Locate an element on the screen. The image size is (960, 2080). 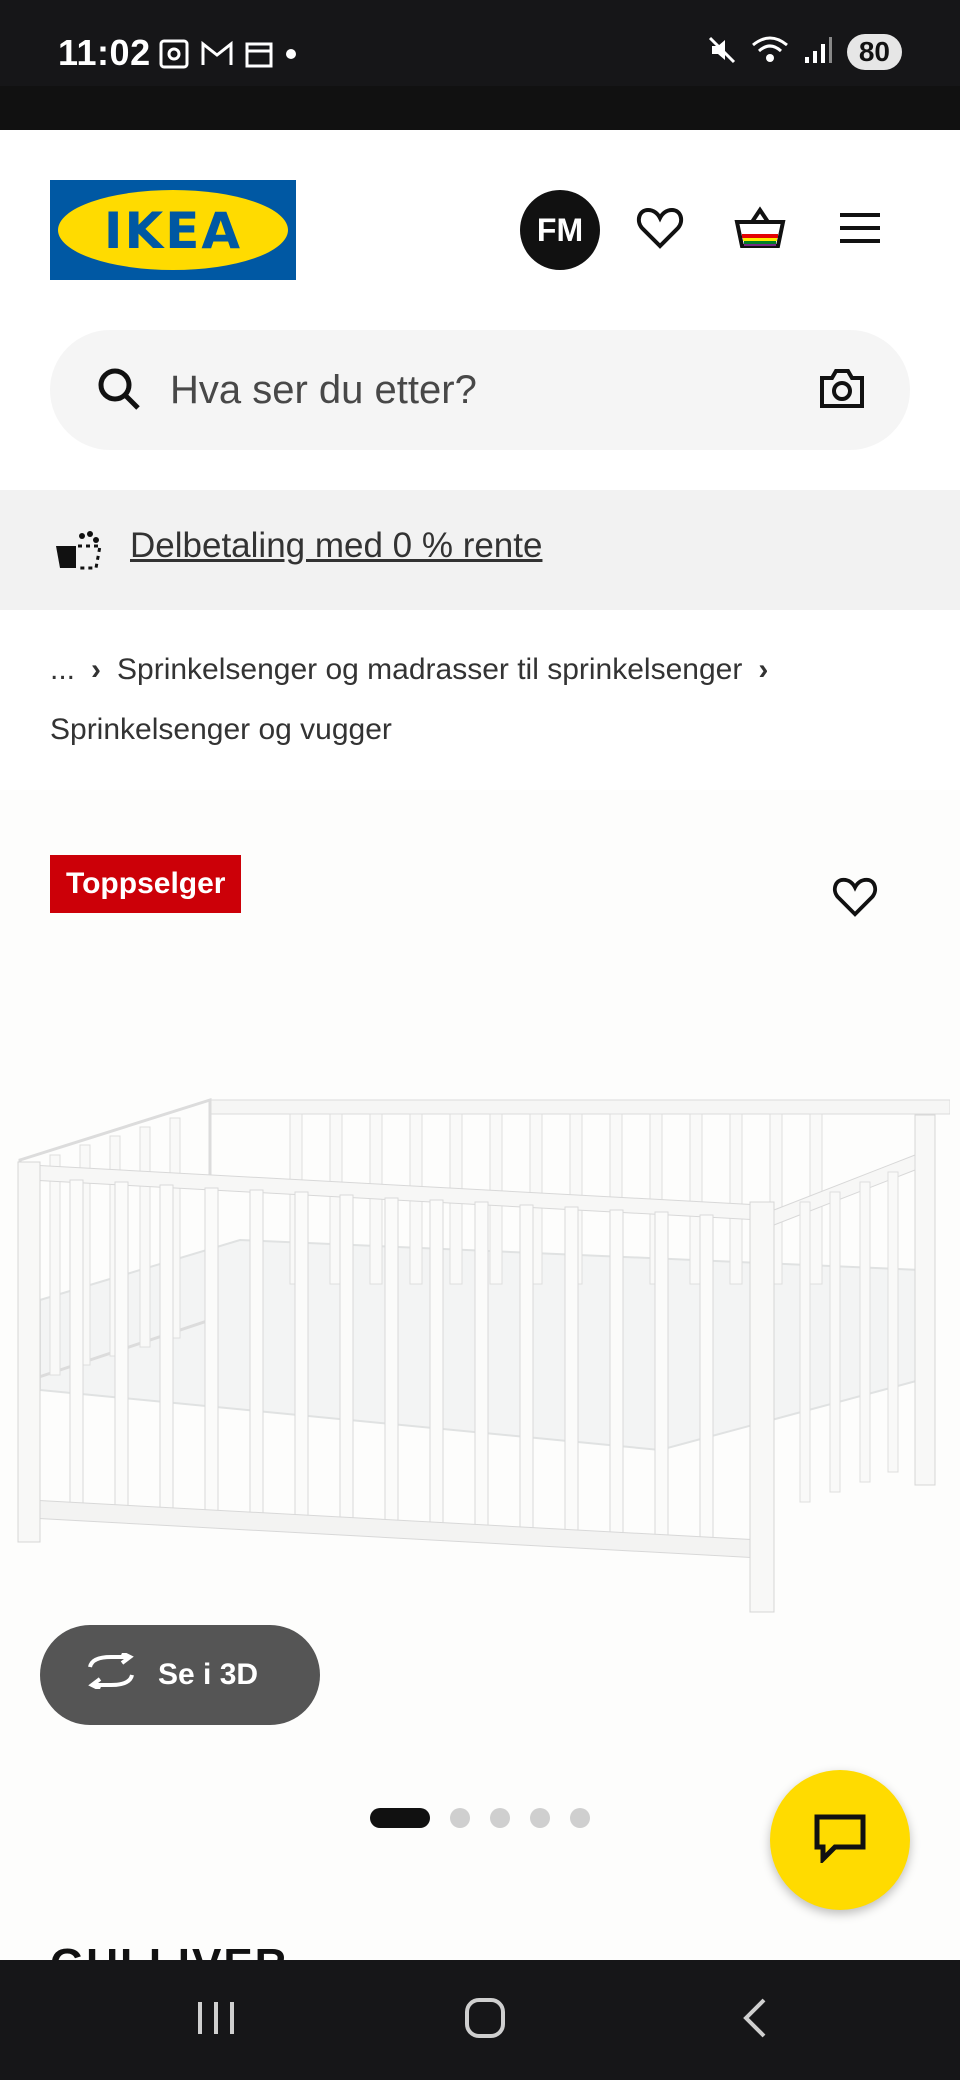
chat-bubble-icon is located at coordinates (840, 1840).